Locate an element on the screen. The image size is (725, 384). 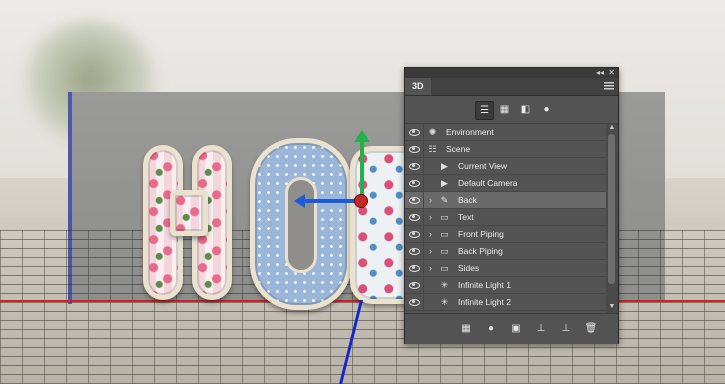
layer-label: Scene is located at coordinates (458, 149).